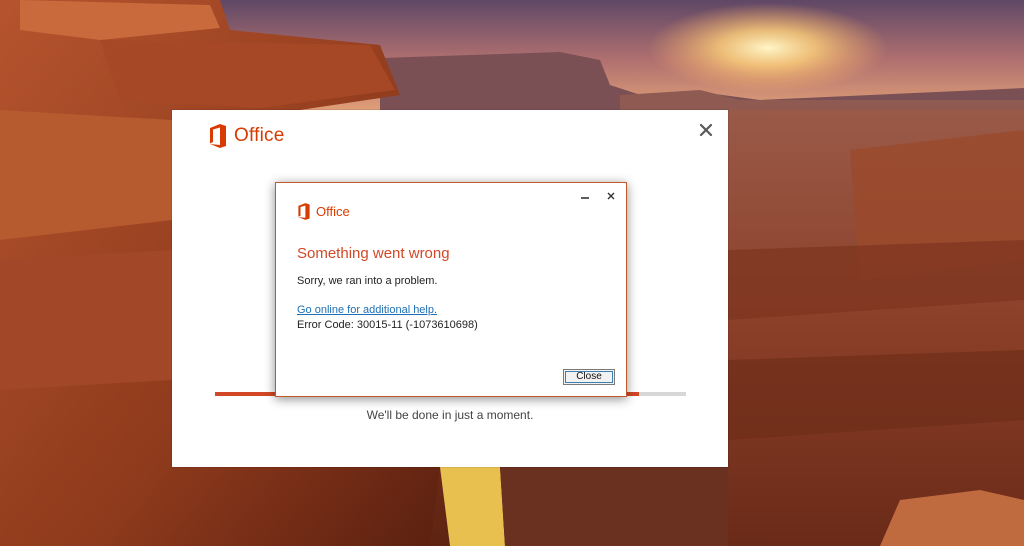 The height and width of the screenshot is (546, 1024). I want to click on dialog-office-logo: Office, so click(323, 211).